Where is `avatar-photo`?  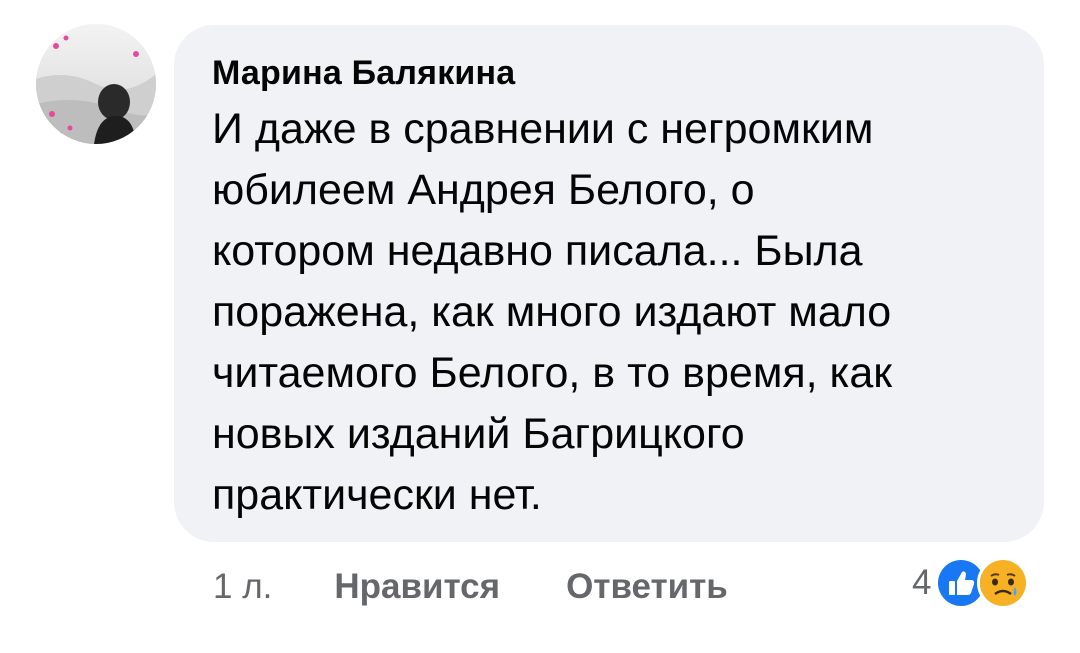 avatar-photo is located at coordinates (96, 84).